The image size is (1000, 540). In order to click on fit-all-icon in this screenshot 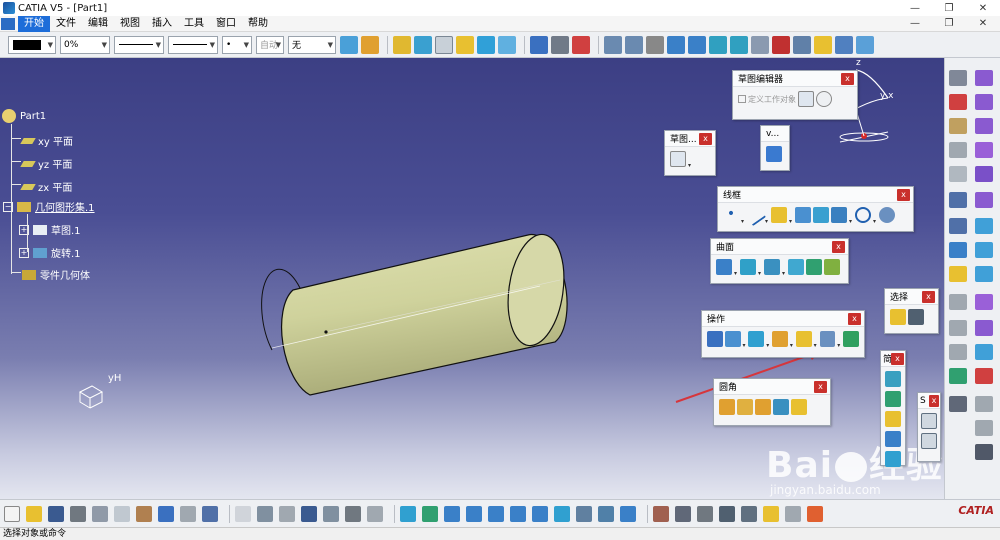, I will do `click(760, 44)`.